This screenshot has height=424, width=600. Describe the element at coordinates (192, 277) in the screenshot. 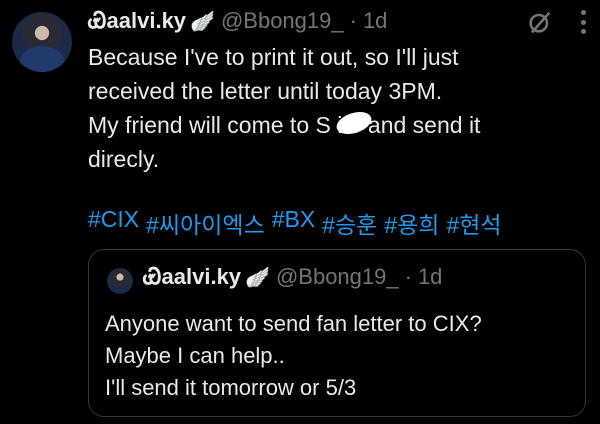

I see `quoted-author-name-text: Ꮿaalvi.ky` at that location.